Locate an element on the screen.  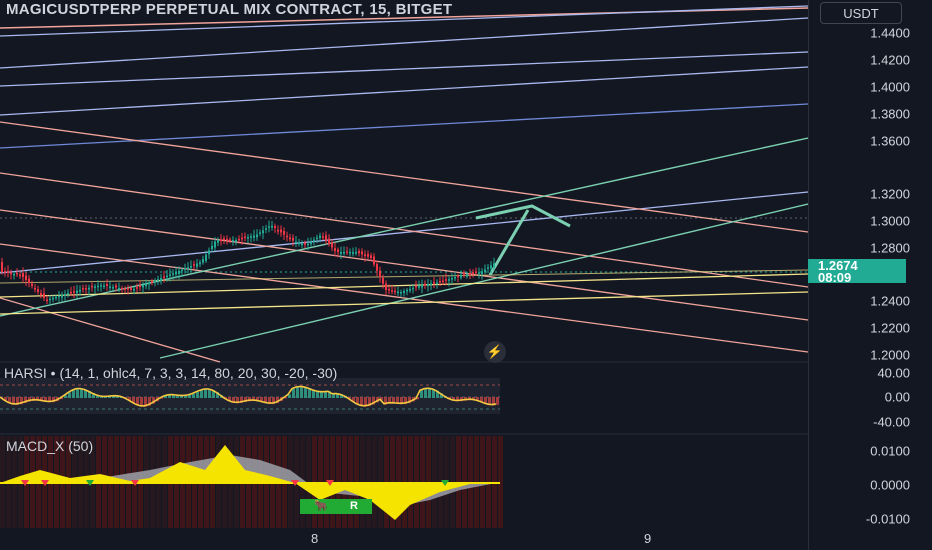
signal-badge: 🐂 R is located at coordinates (336, 506).